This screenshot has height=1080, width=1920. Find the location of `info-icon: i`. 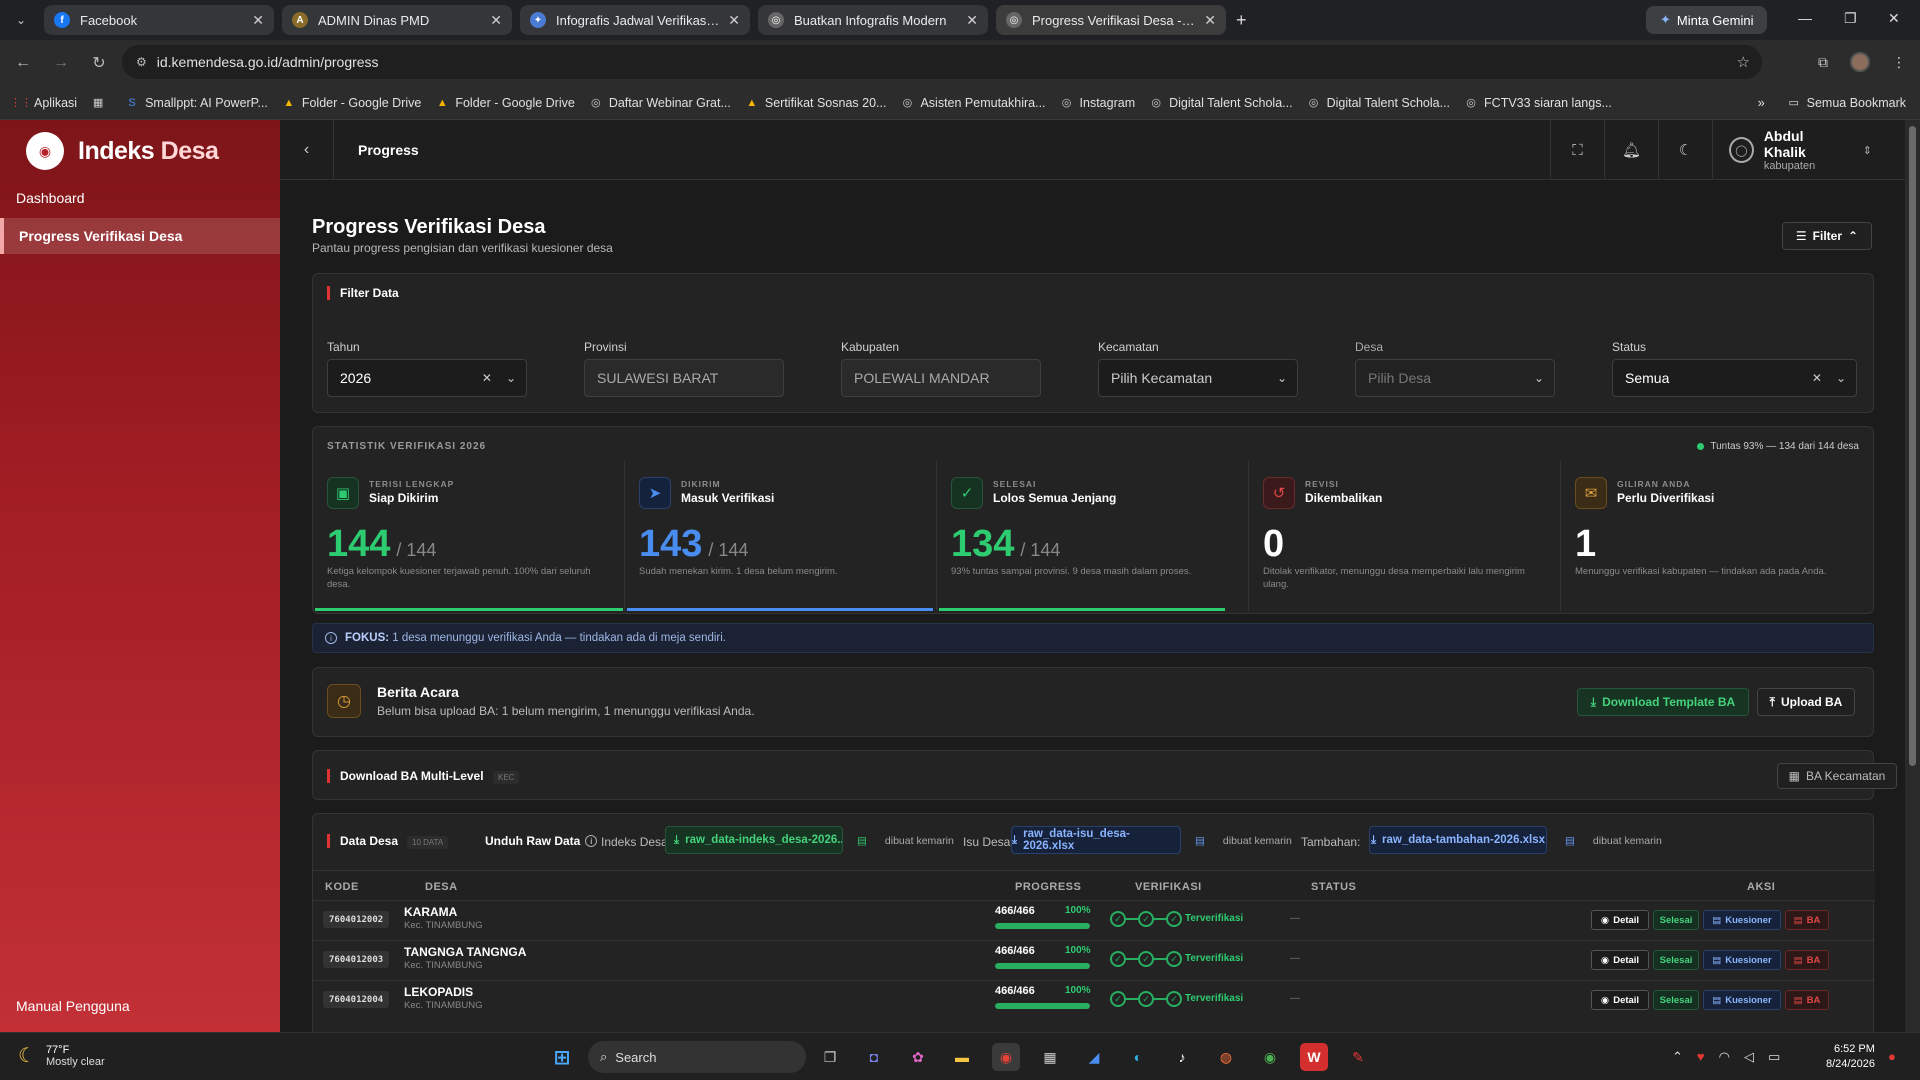

info-icon: i is located at coordinates (591, 841).